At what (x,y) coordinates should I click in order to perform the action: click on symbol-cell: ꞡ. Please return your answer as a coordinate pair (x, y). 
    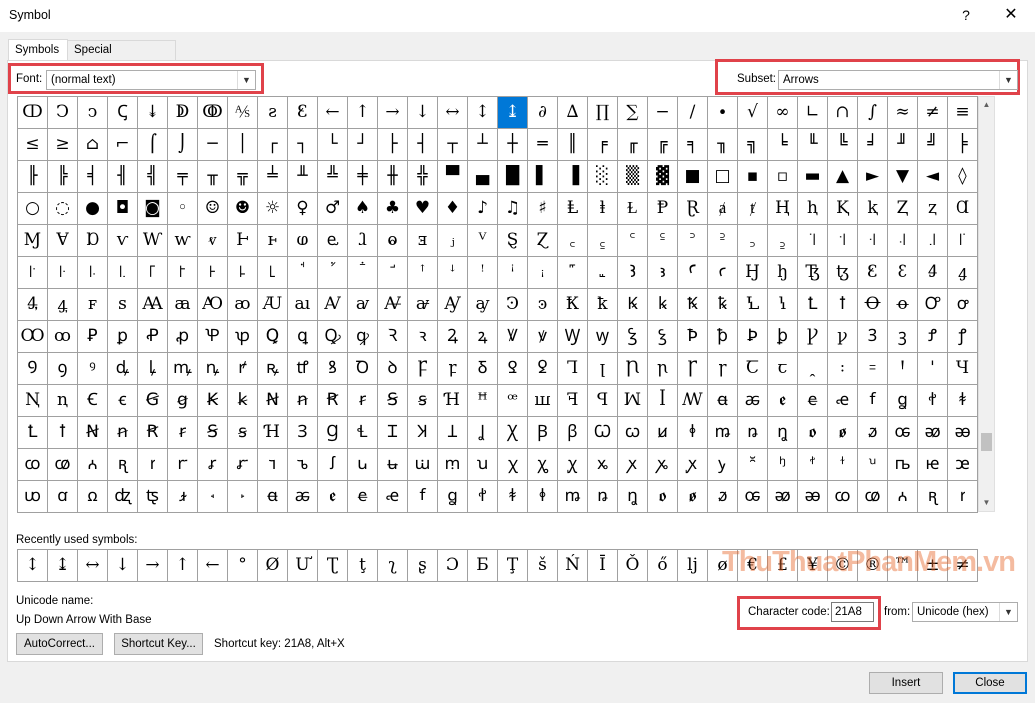
    Looking at the image, I should click on (183, 401).